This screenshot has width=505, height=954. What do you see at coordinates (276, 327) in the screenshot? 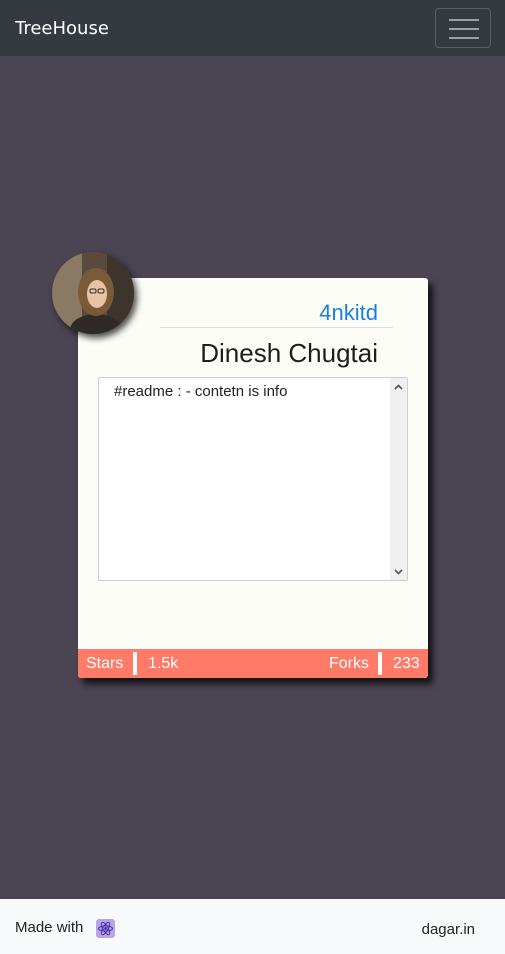
I see `divider` at bounding box center [276, 327].